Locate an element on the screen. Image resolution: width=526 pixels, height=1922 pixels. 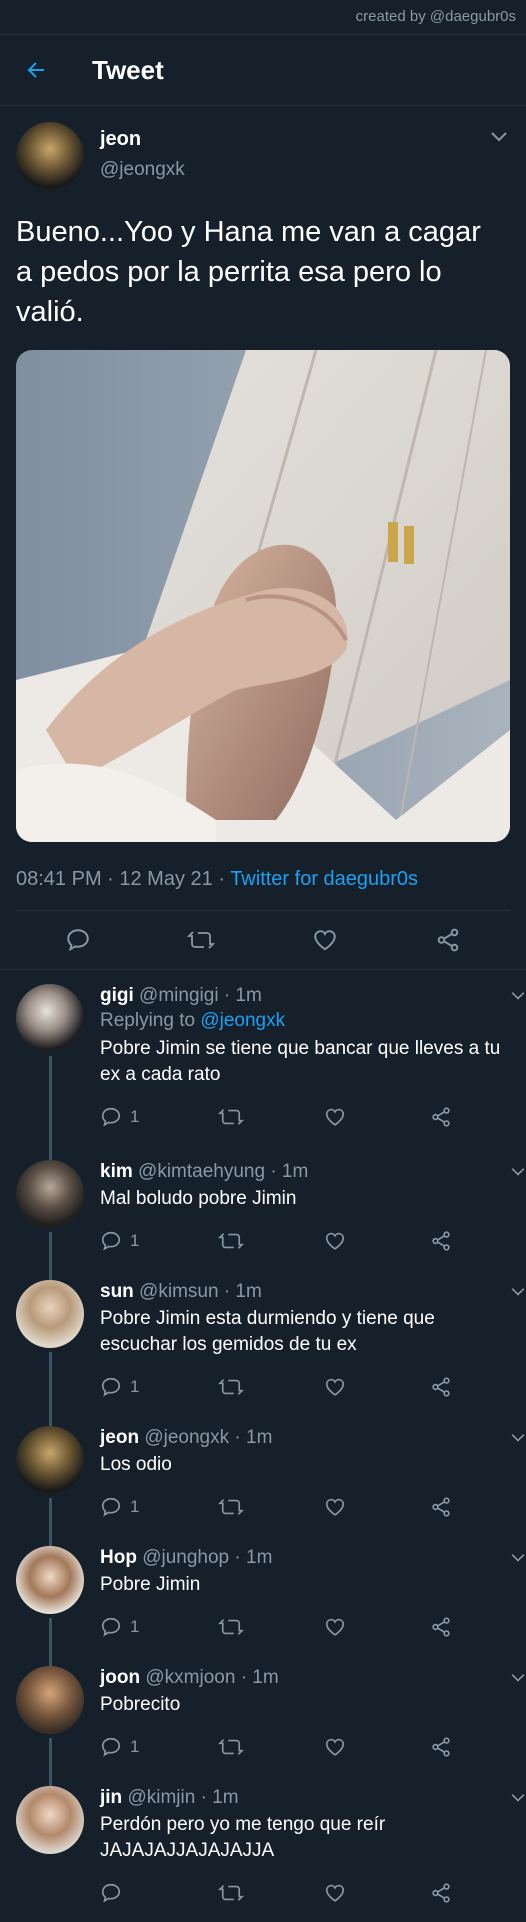
retweet-button is located at coordinates (201, 940).